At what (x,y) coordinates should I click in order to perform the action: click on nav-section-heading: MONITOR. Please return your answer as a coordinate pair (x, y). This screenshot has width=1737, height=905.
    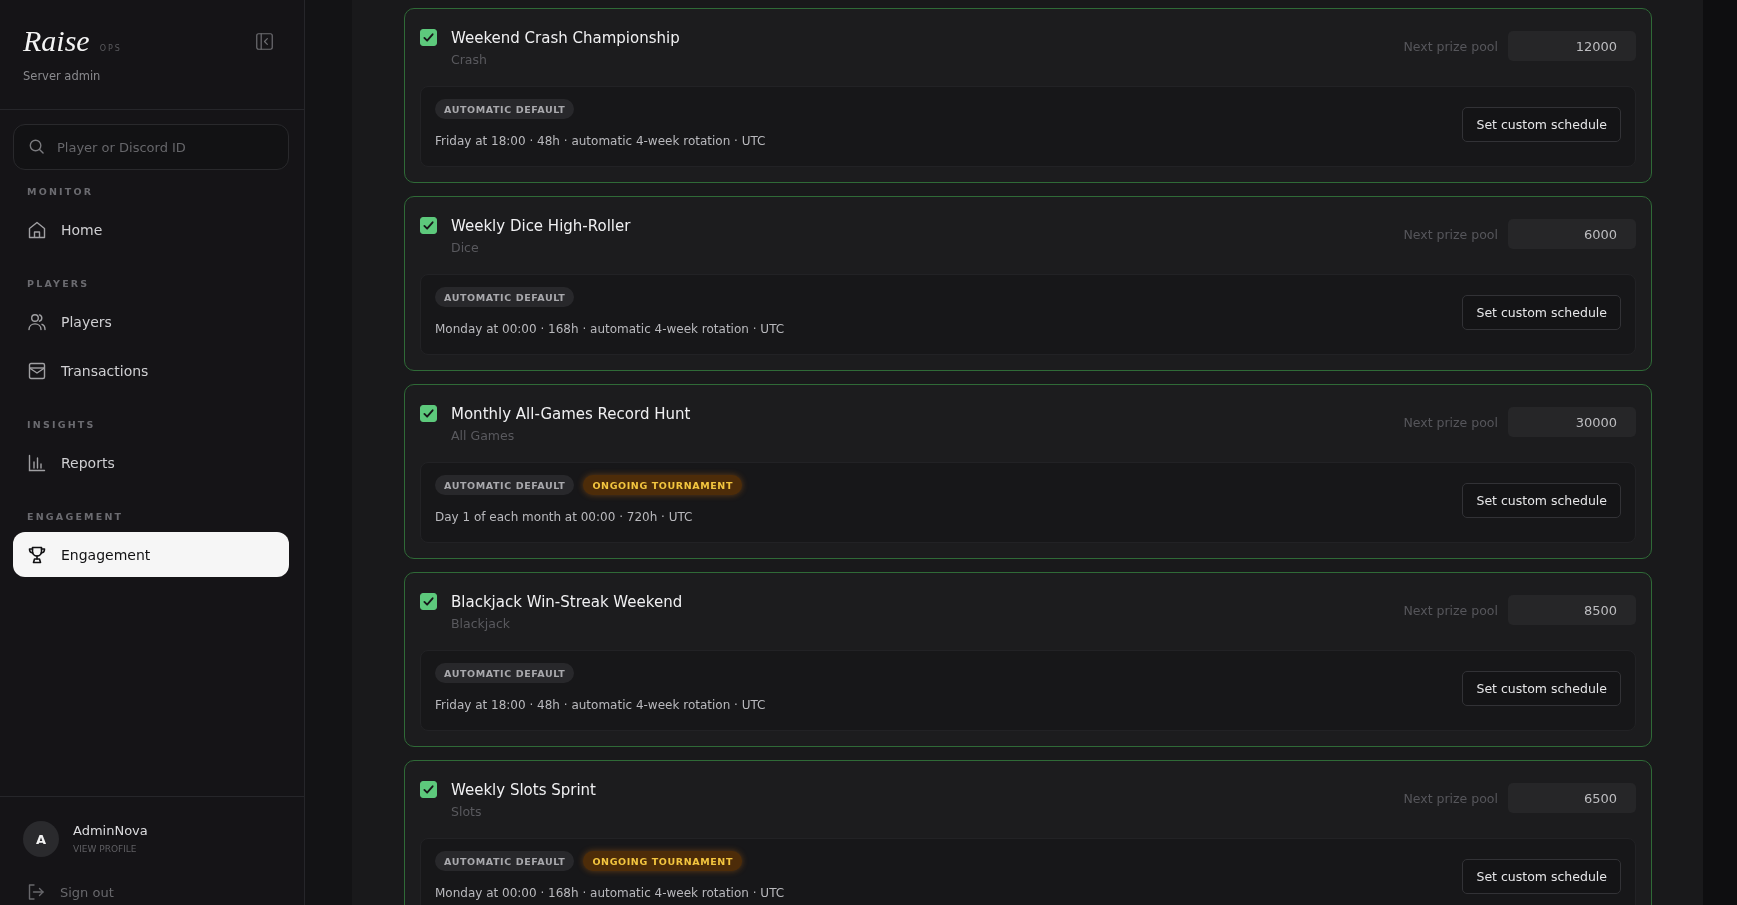
    Looking at the image, I should click on (60, 192).